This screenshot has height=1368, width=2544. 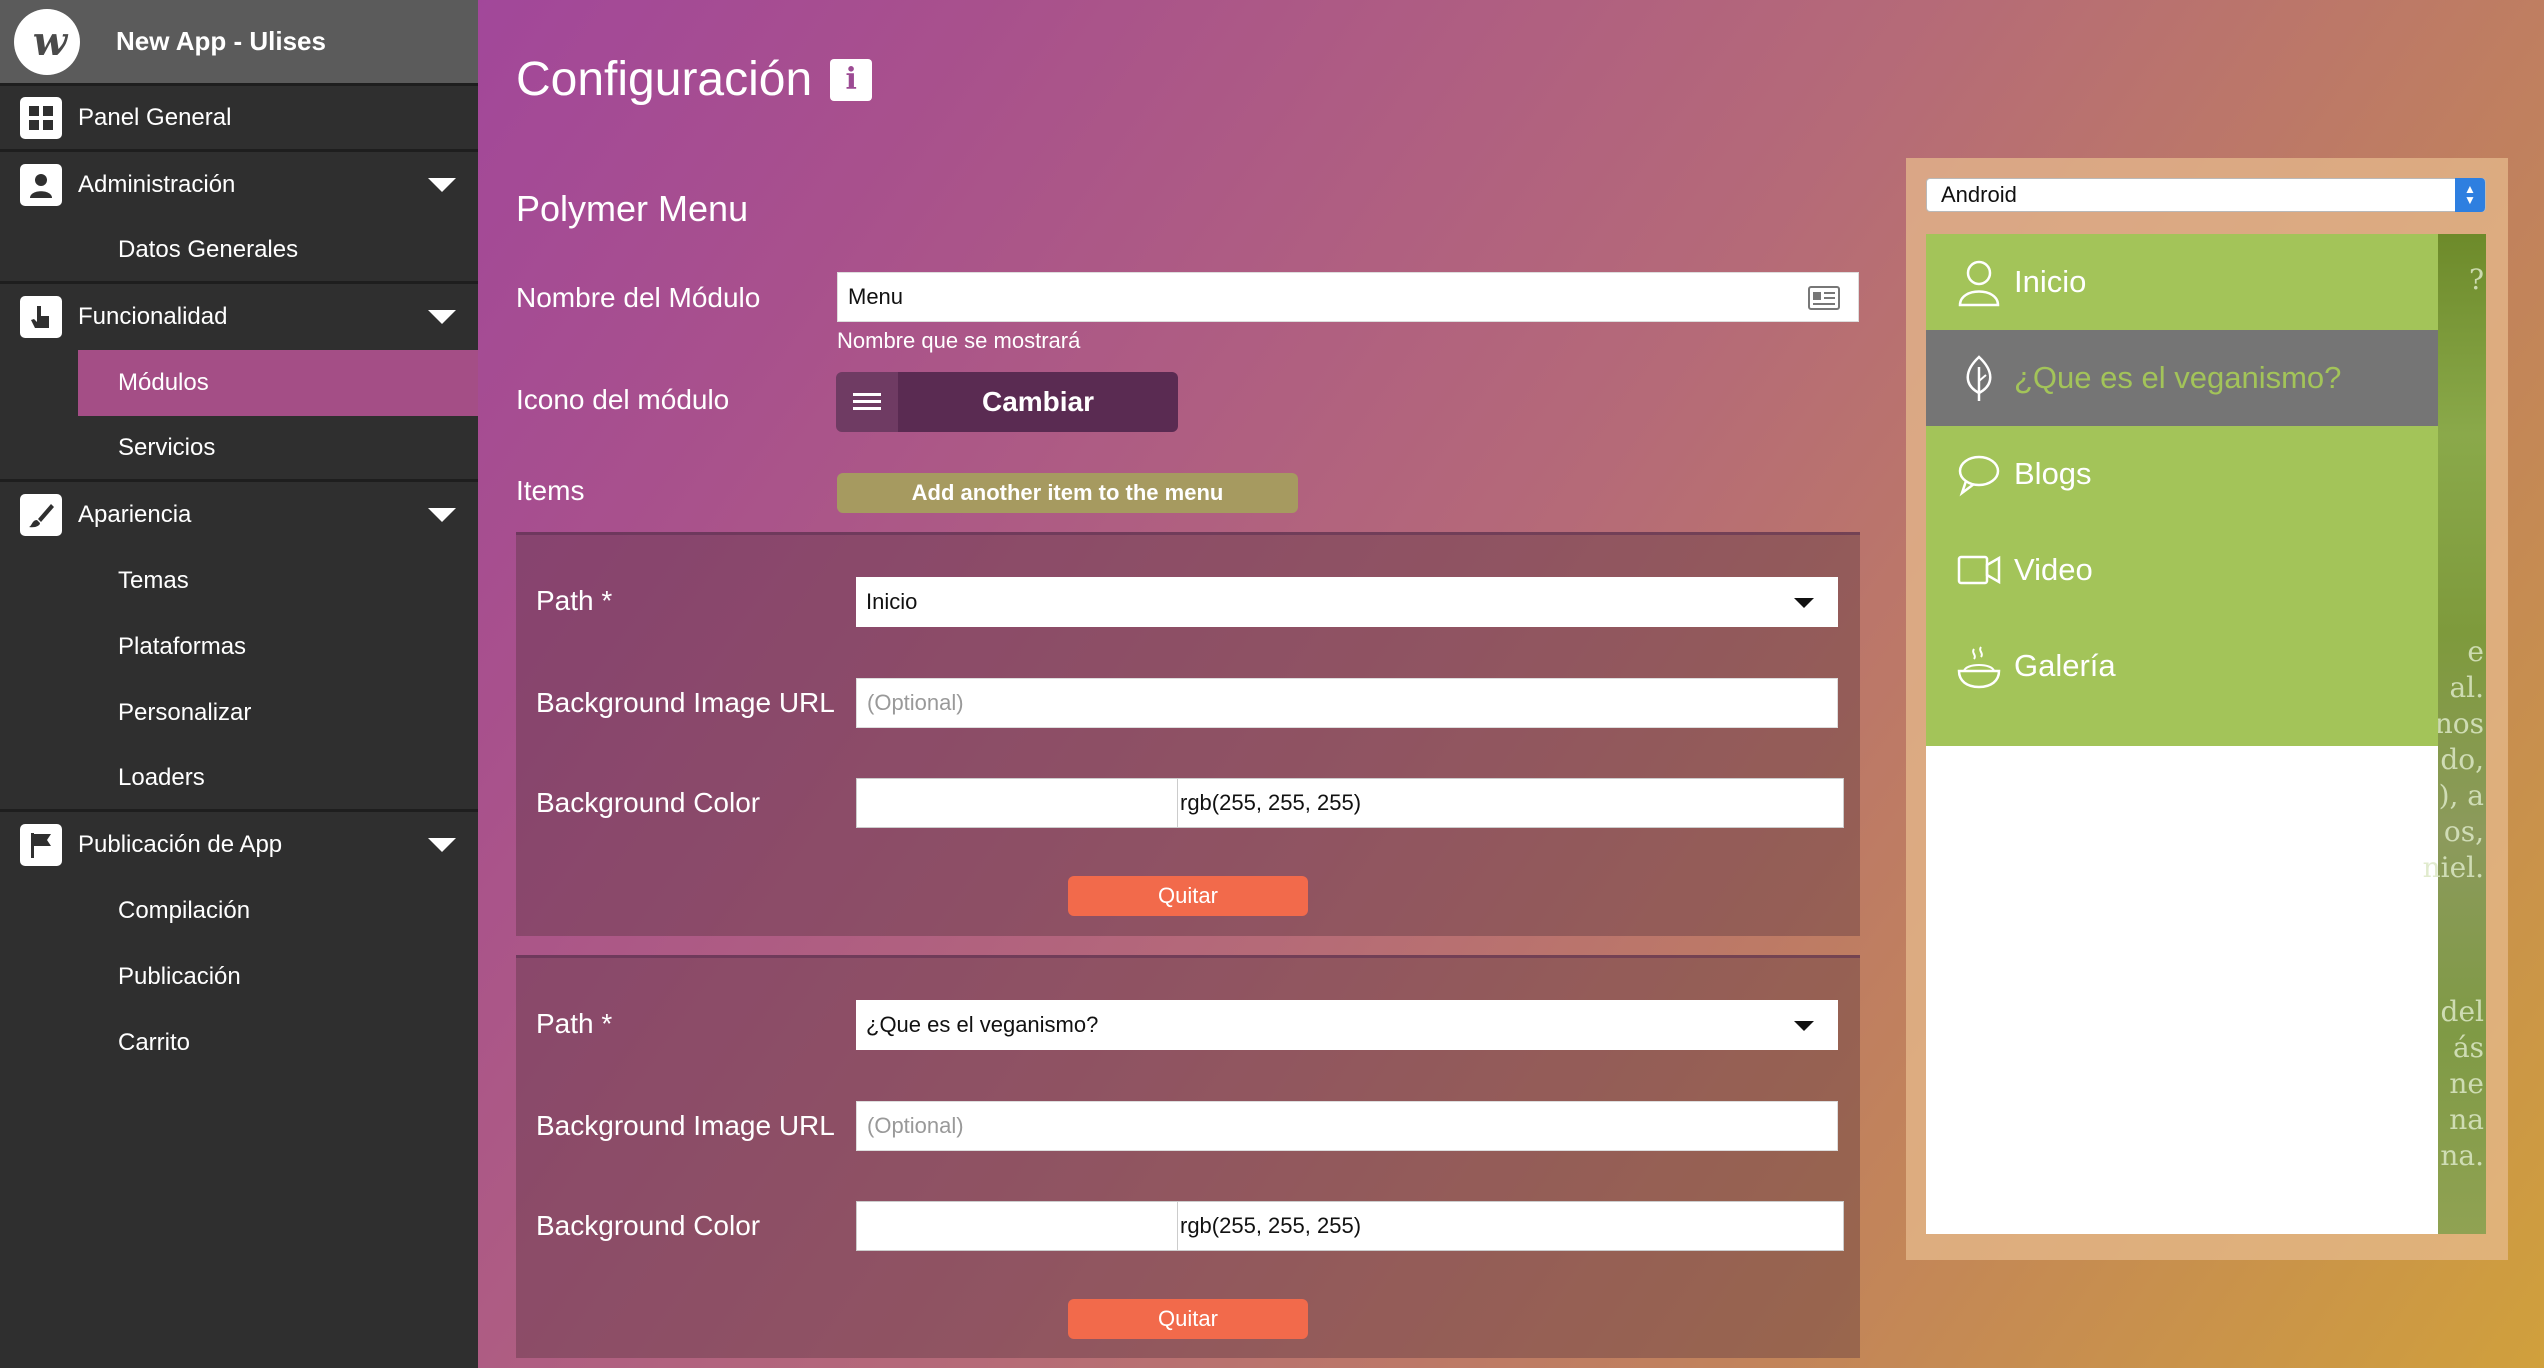 What do you see at coordinates (239, 581) in the screenshot?
I see `sidebar-subitem-temas: Temas` at bounding box center [239, 581].